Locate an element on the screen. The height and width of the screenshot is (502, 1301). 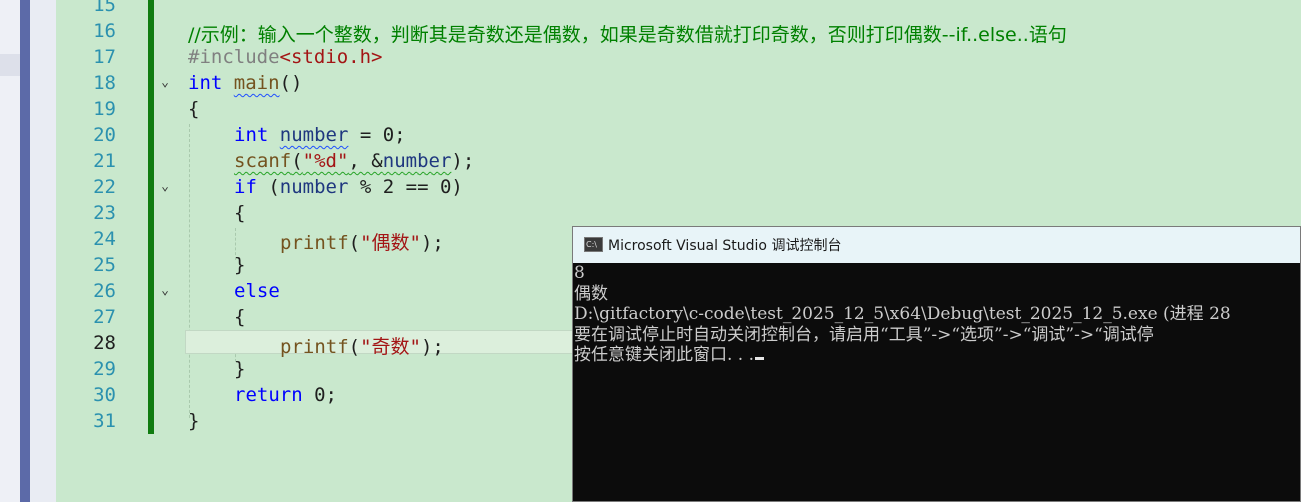
console-prompt-text: 按任意键关闭此窗口. . . is located at coordinates (664, 355).